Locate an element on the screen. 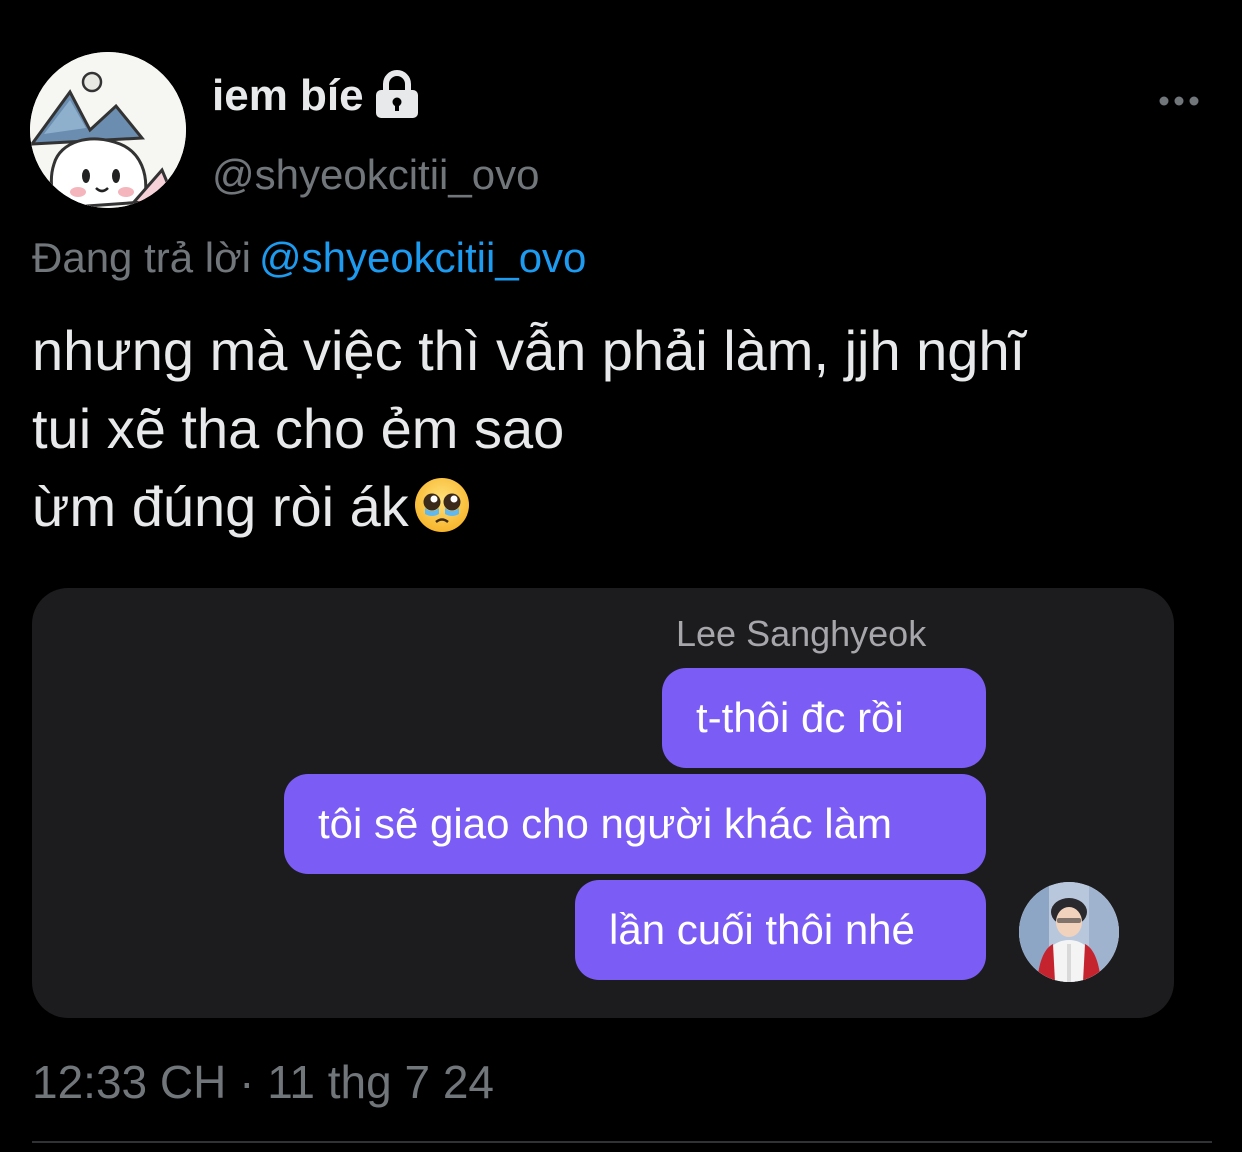 The image size is (1242, 1152). chat-message-bubble: lần cuối thôi nhé is located at coordinates (780, 930).